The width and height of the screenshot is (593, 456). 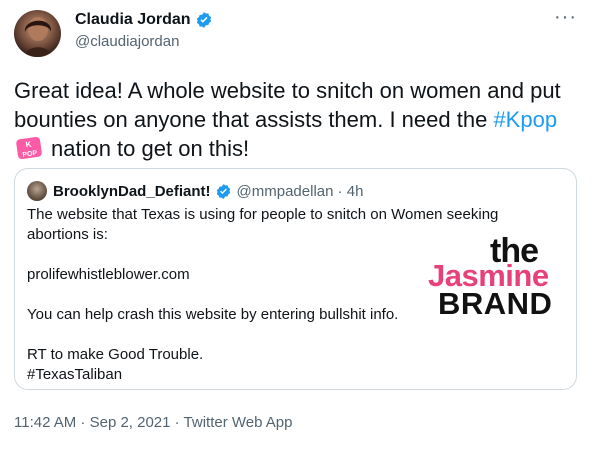 What do you see at coordinates (150, 148) in the screenshot?
I see `tweet-text-part2: nation to get on this!` at bounding box center [150, 148].